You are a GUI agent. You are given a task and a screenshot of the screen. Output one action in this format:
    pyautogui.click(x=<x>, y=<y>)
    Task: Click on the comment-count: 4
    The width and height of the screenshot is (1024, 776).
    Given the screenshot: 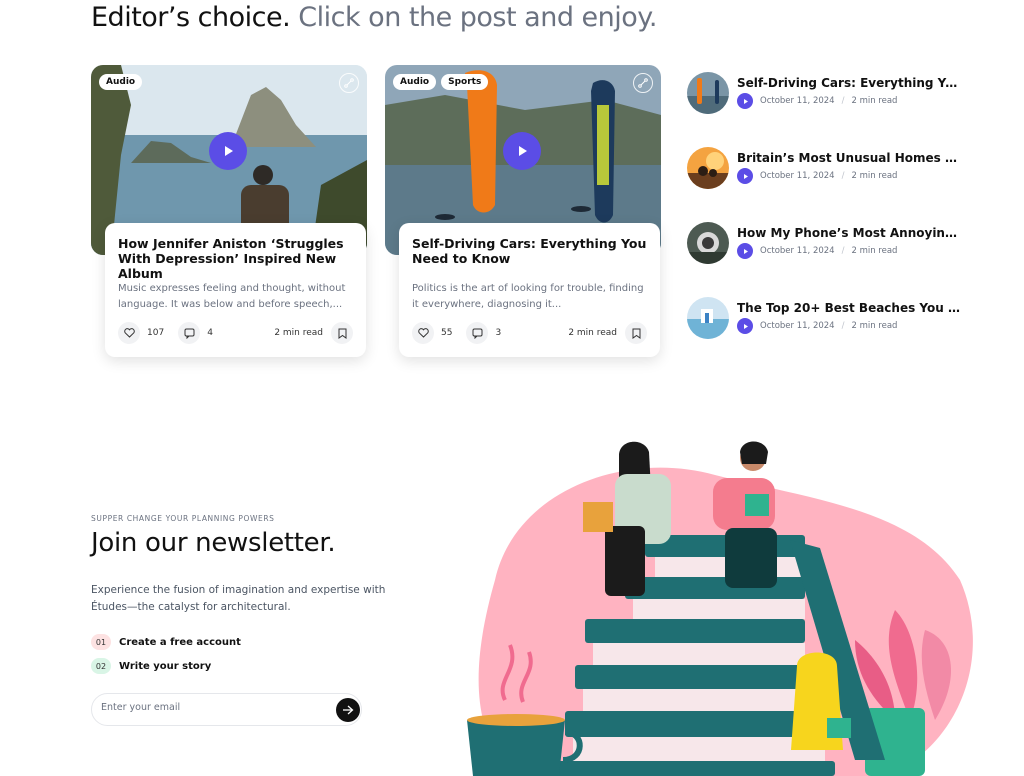 What is the action you would take?
    pyautogui.click(x=210, y=333)
    